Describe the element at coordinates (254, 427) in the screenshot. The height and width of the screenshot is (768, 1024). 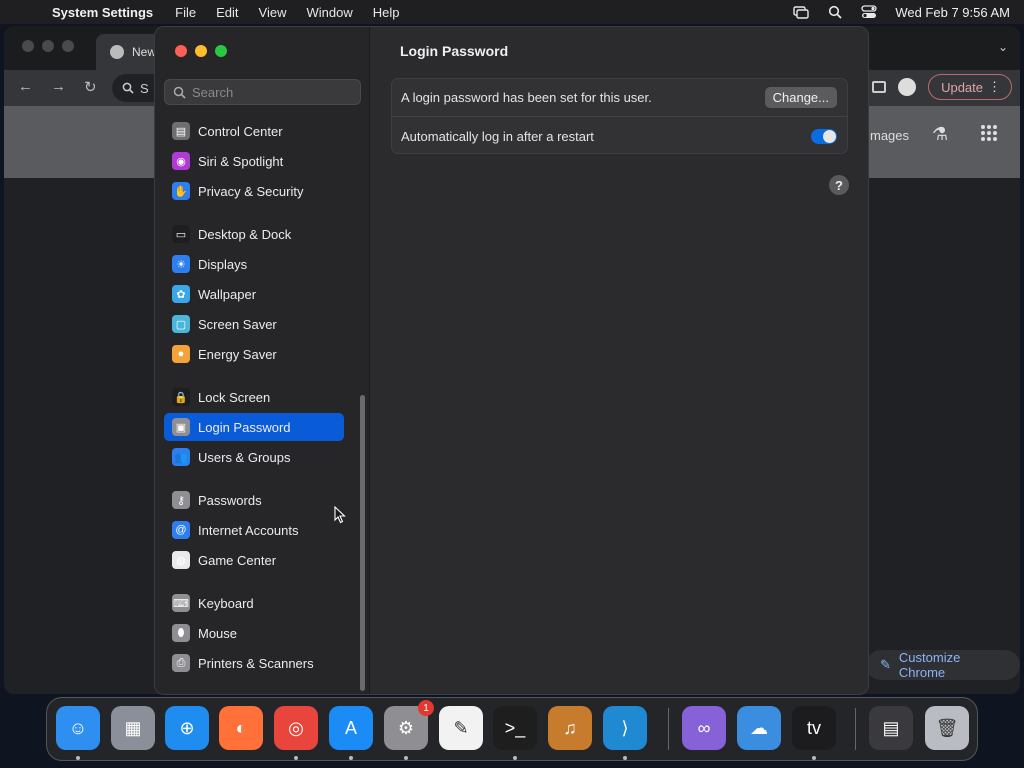
I see `sidebar-item-login-password: ▣ Login Password` at that location.